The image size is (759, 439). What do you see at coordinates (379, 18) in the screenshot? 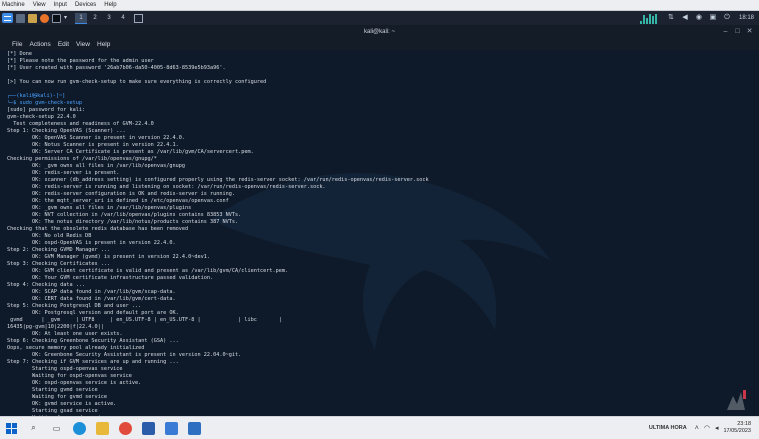
I see `kali-top-panel: ▾ 1 2 3 4 ⇅ ◀ ◉ ▣ ⏻ 18:18` at bounding box center [379, 18].